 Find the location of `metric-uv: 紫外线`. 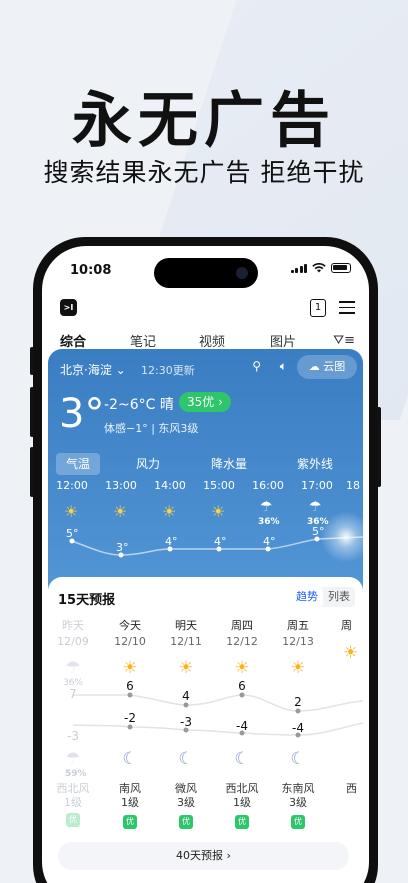

metric-uv: 紫外线 is located at coordinates (315, 464).